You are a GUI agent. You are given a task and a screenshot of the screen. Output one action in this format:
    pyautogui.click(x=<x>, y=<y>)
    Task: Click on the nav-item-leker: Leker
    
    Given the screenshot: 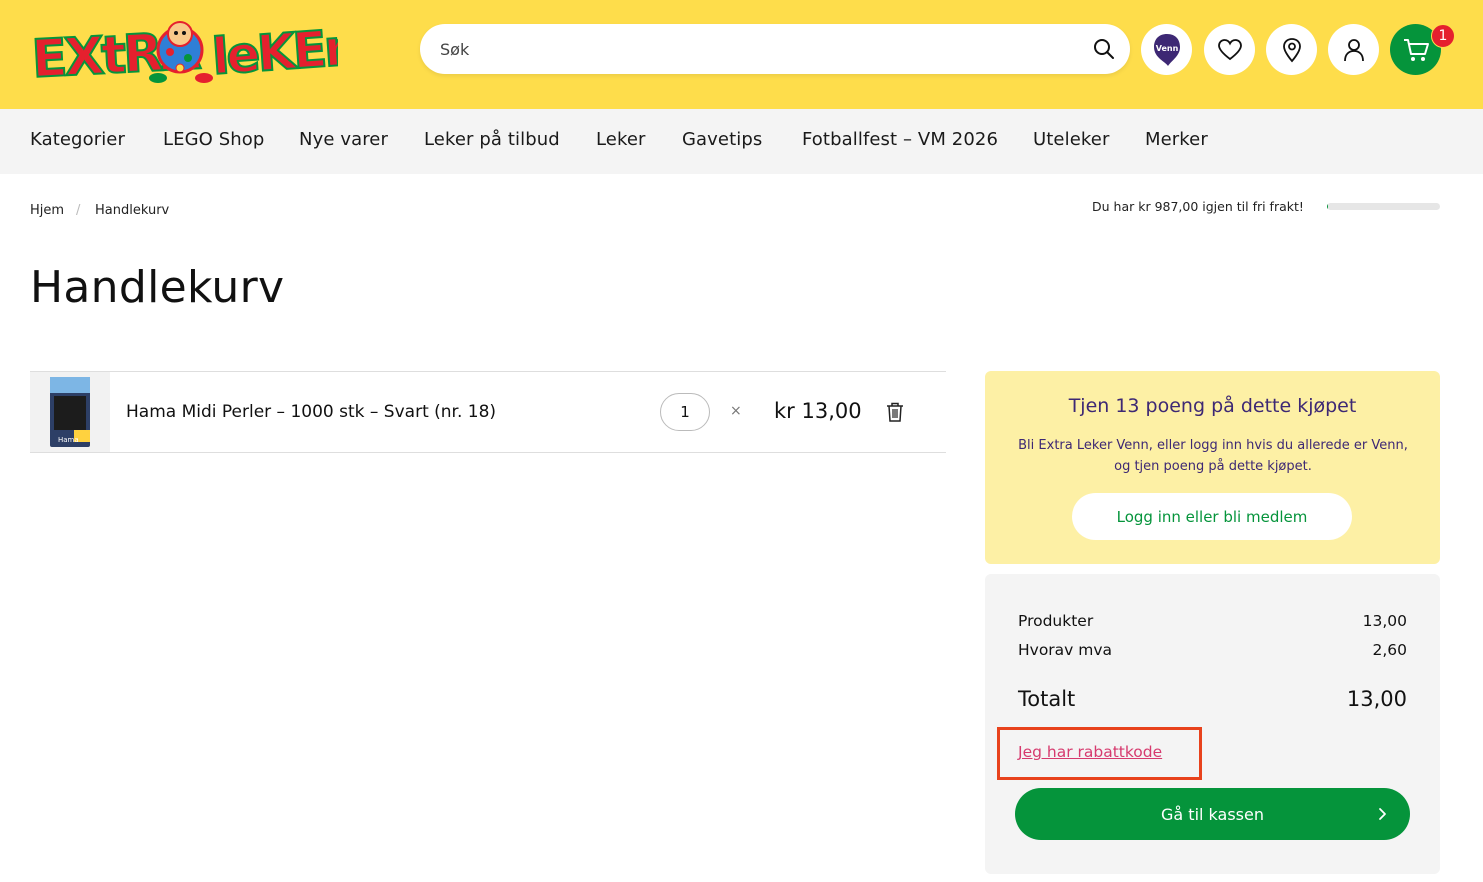 What is the action you would take?
    pyautogui.click(x=621, y=139)
    